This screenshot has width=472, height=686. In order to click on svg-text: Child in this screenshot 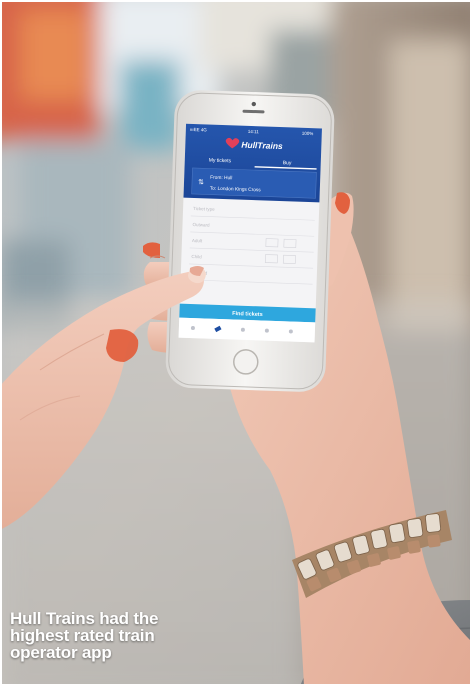, I will do `click(196, 256)`.